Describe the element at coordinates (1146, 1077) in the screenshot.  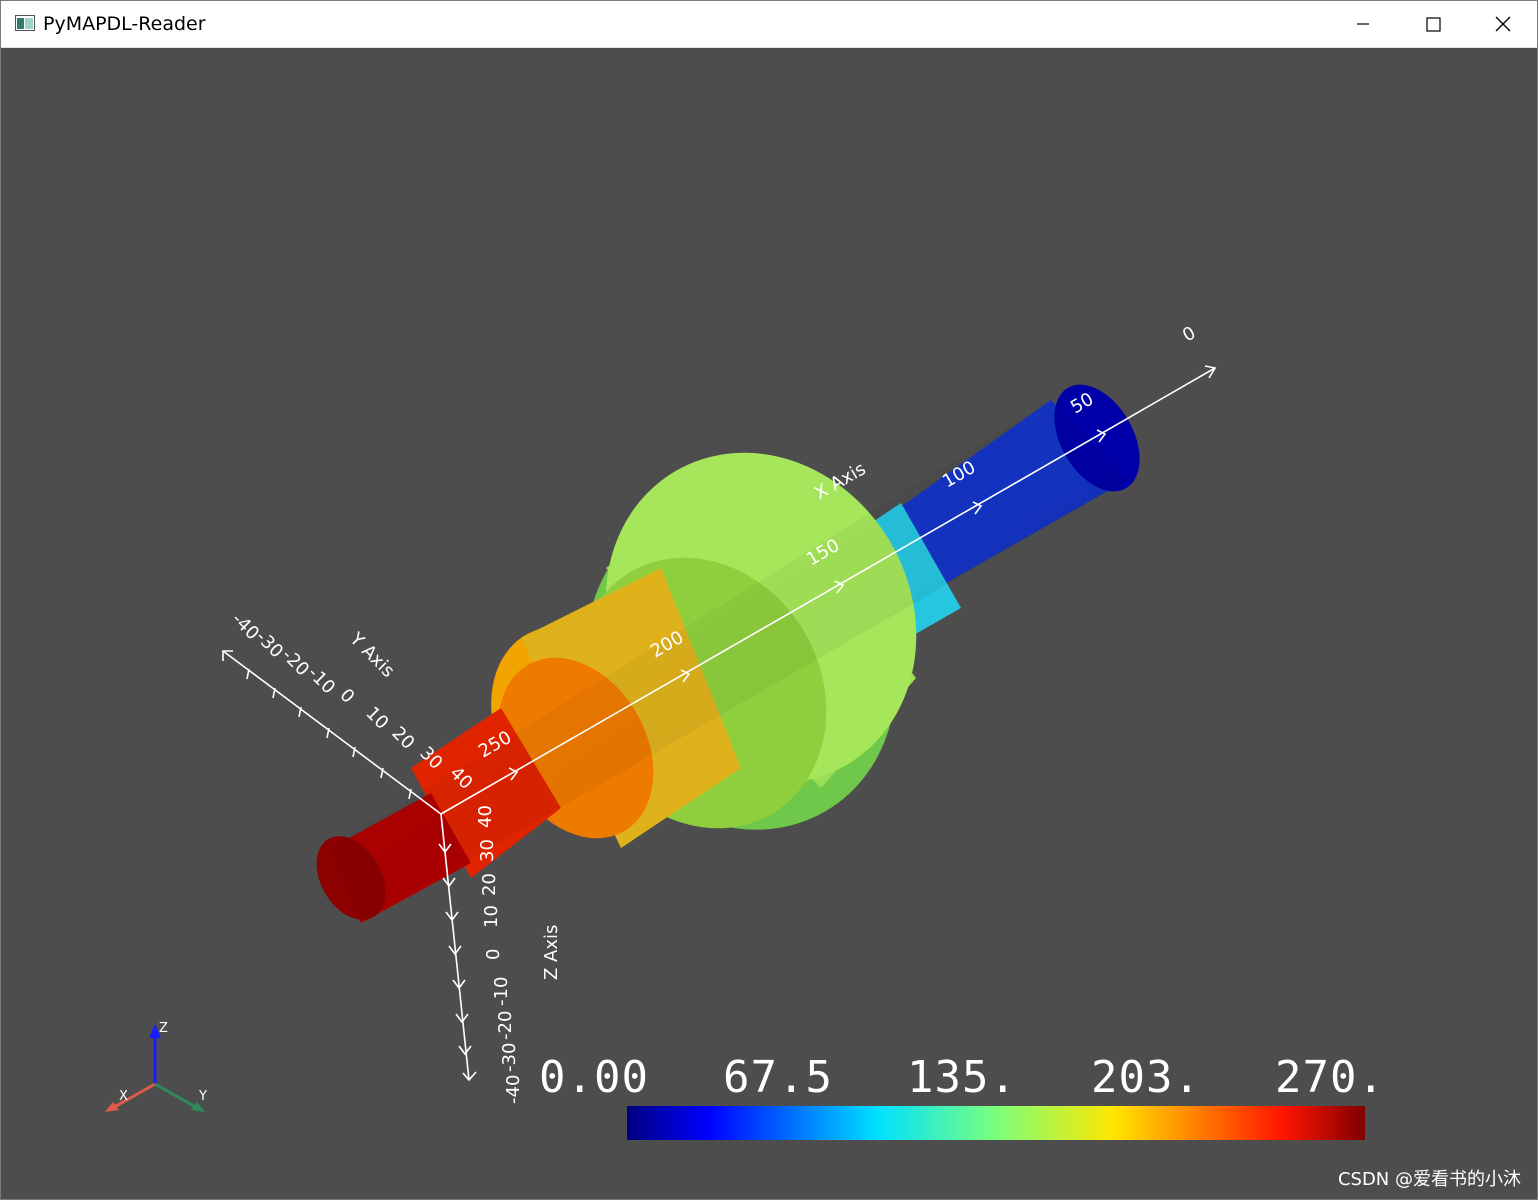
I see `colorbar-label: 203.` at that location.